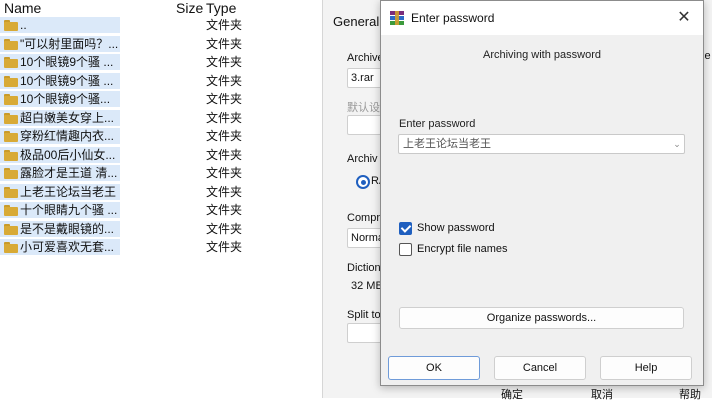 The image size is (712, 402). What do you see at coordinates (160, 44) in the screenshot?
I see `file-list-row: "可以射里面吗？... 文件夹` at bounding box center [160, 44].